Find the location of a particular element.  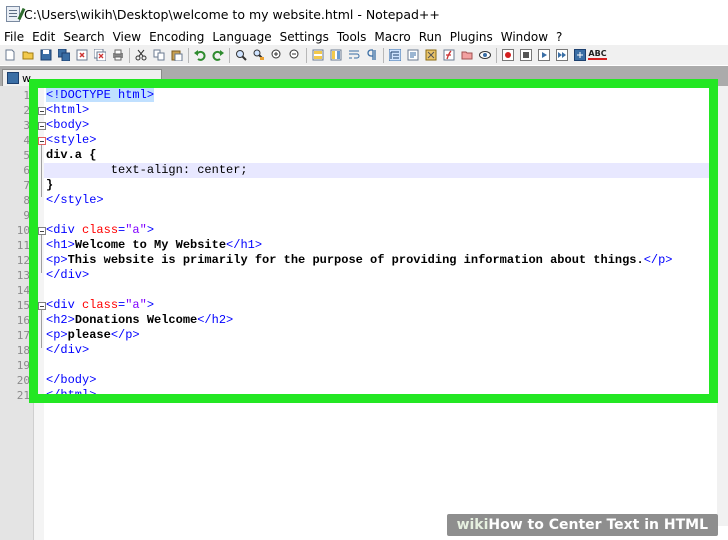

new-file-icon is located at coordinates (9, 55).